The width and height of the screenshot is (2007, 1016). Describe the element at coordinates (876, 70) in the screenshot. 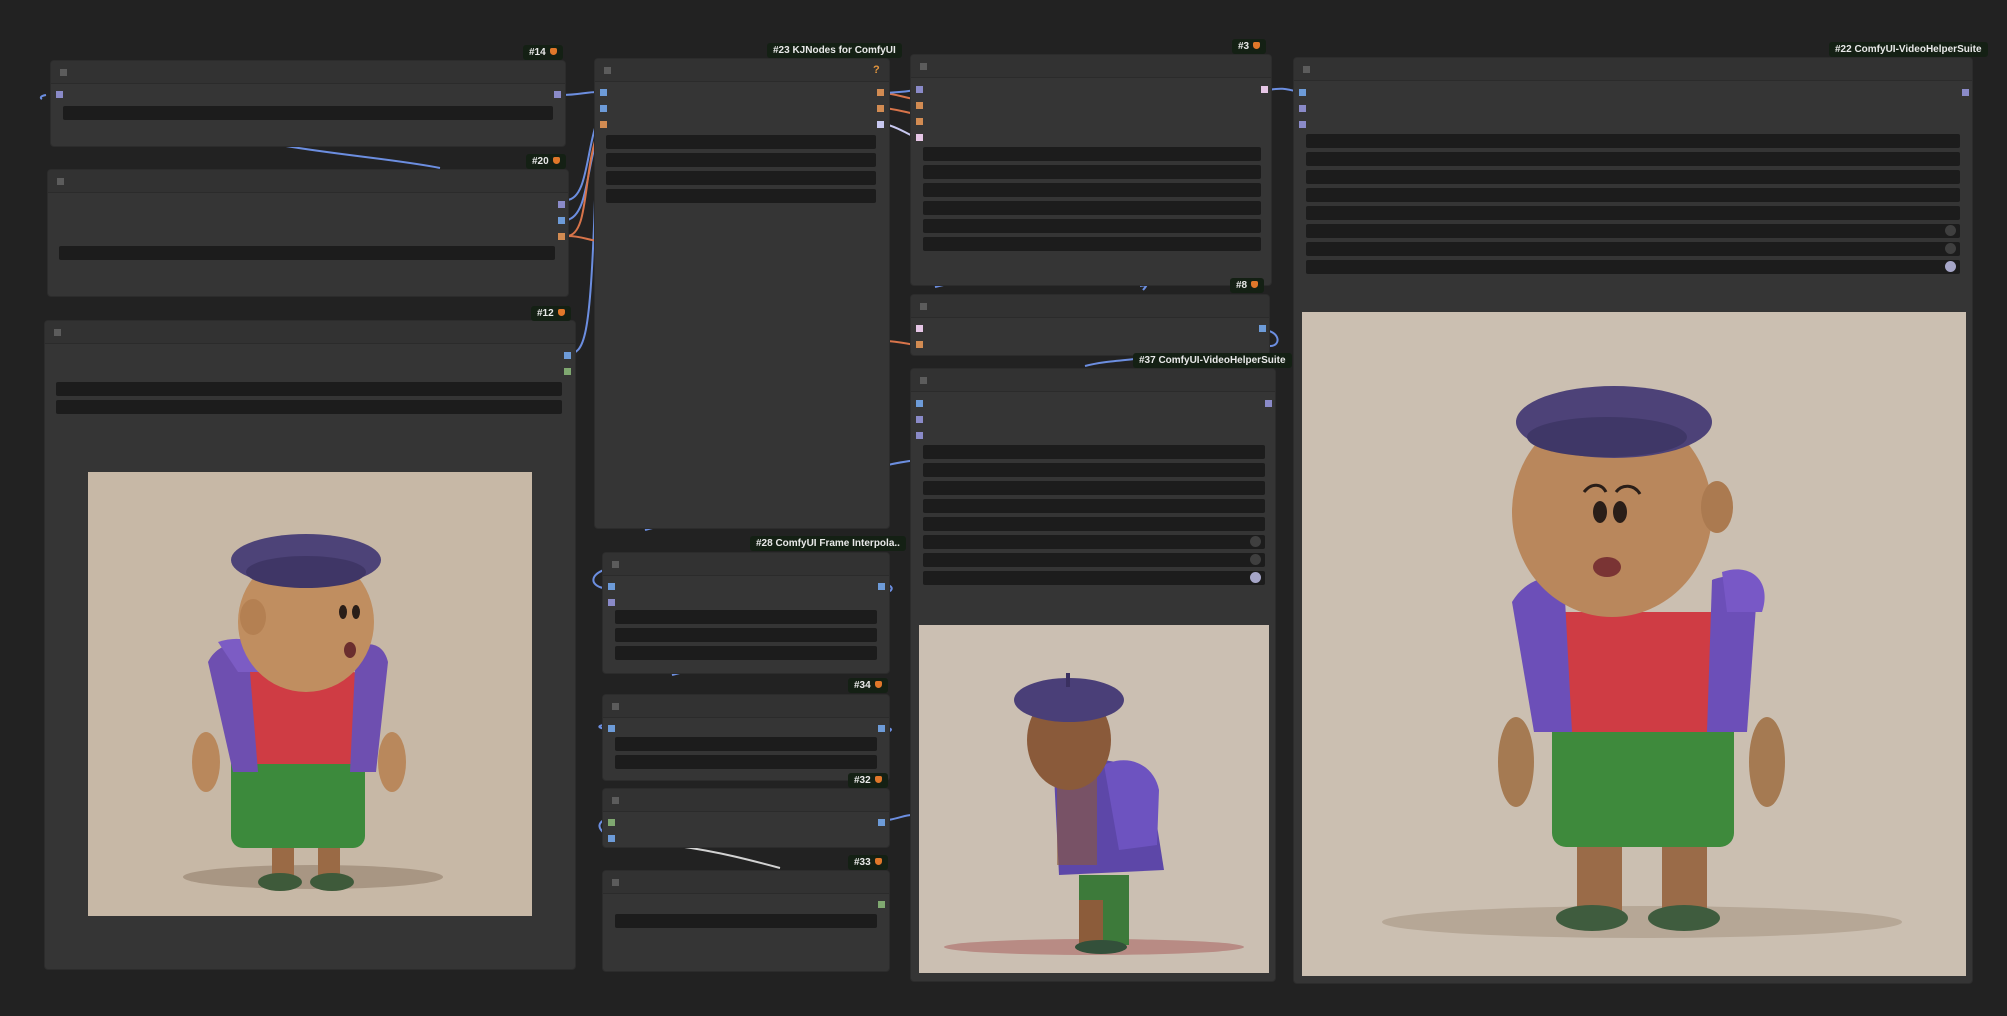

I see `help-icon: ?` at that location.